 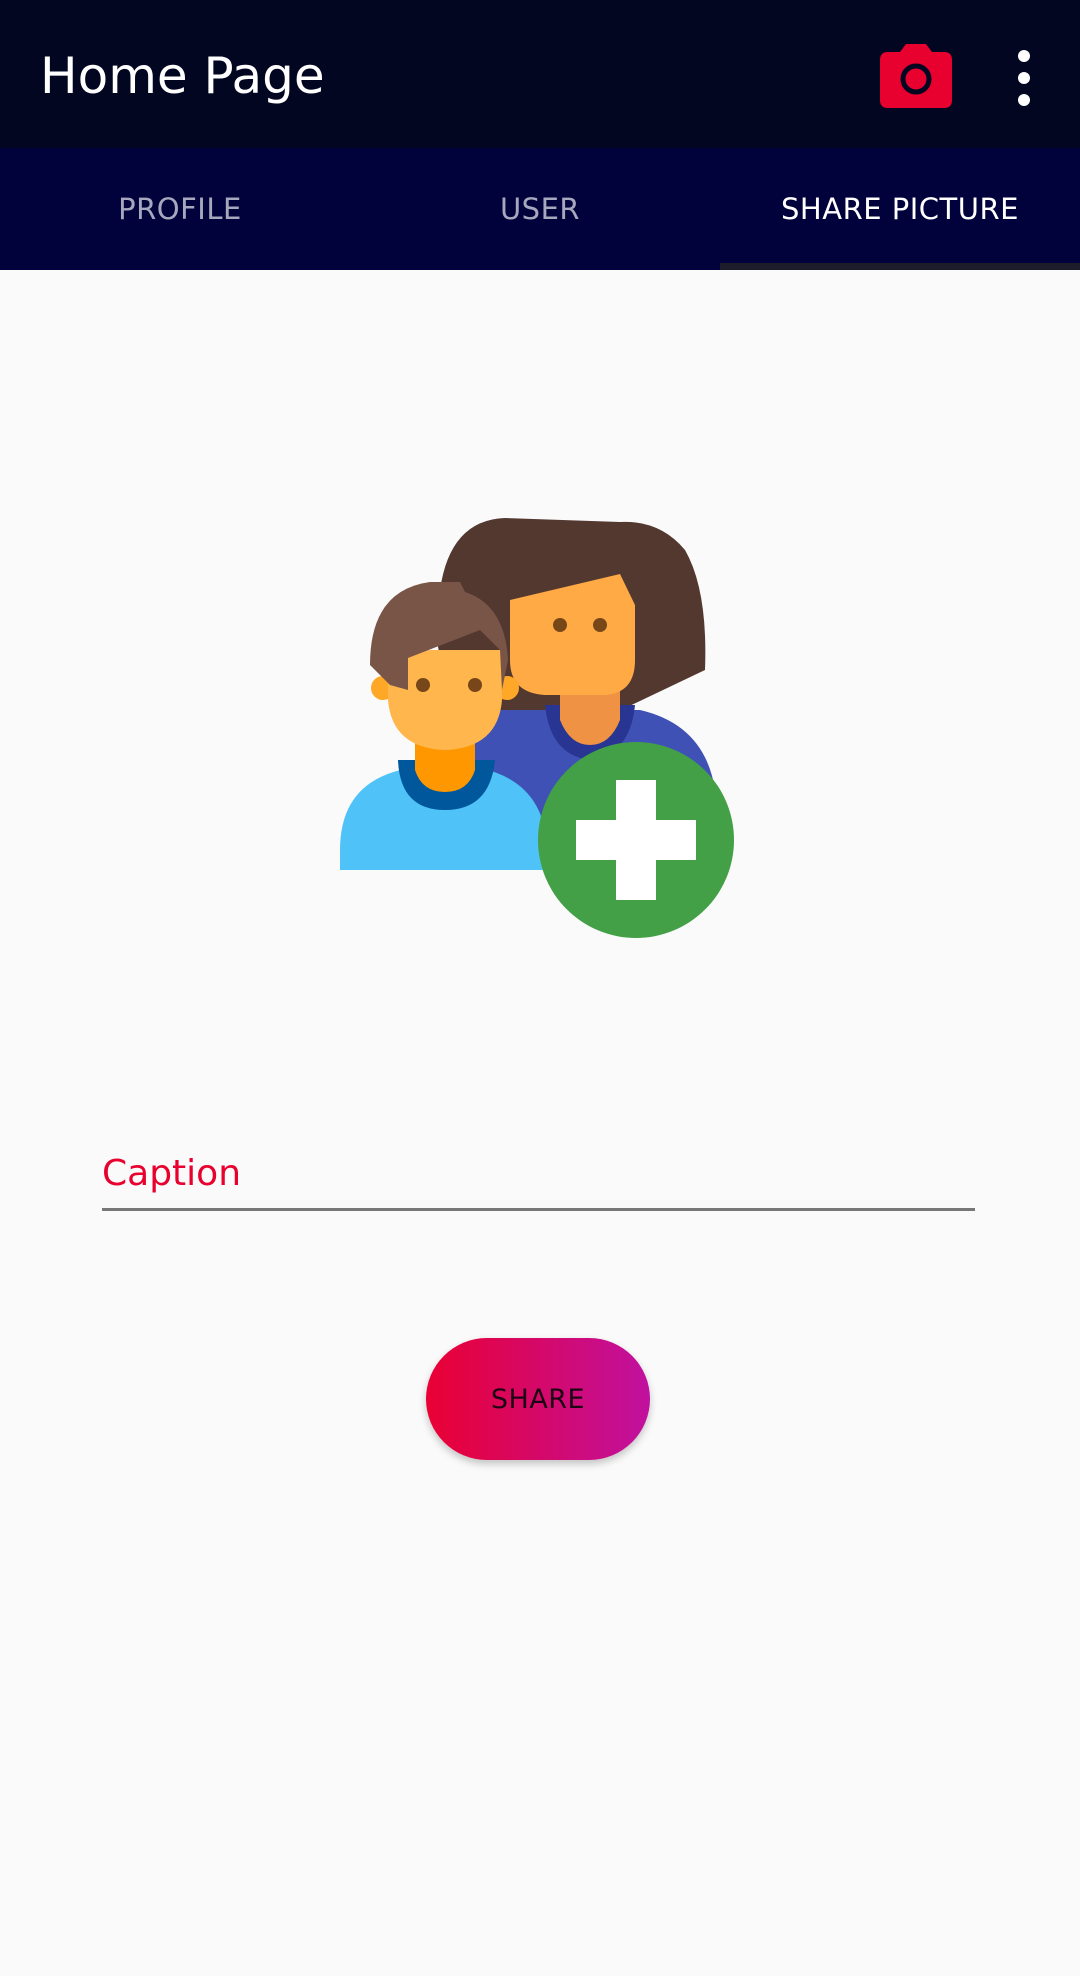 I want to click on camera-button, so click(x=916, y=76).